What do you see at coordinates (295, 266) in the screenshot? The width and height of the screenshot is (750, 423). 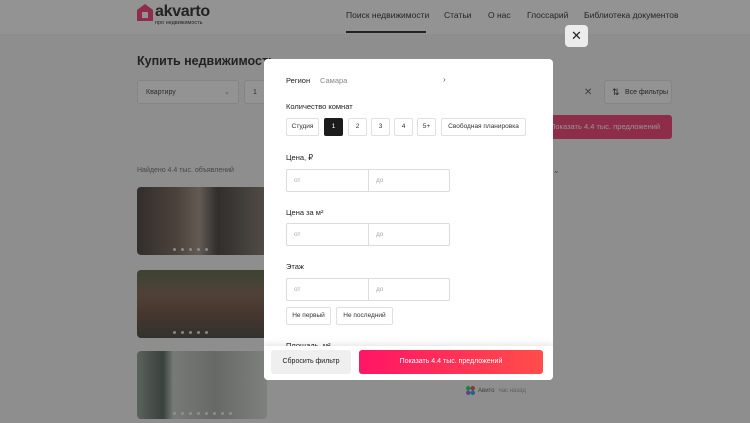 I see `floor-label: Этаж` at bounding box center [295, 266].